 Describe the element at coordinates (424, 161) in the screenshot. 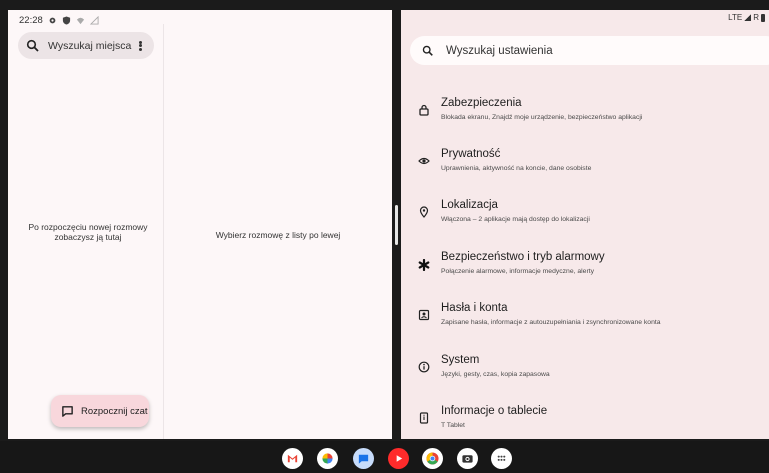

I see `privacy-eye-icon` at that location.